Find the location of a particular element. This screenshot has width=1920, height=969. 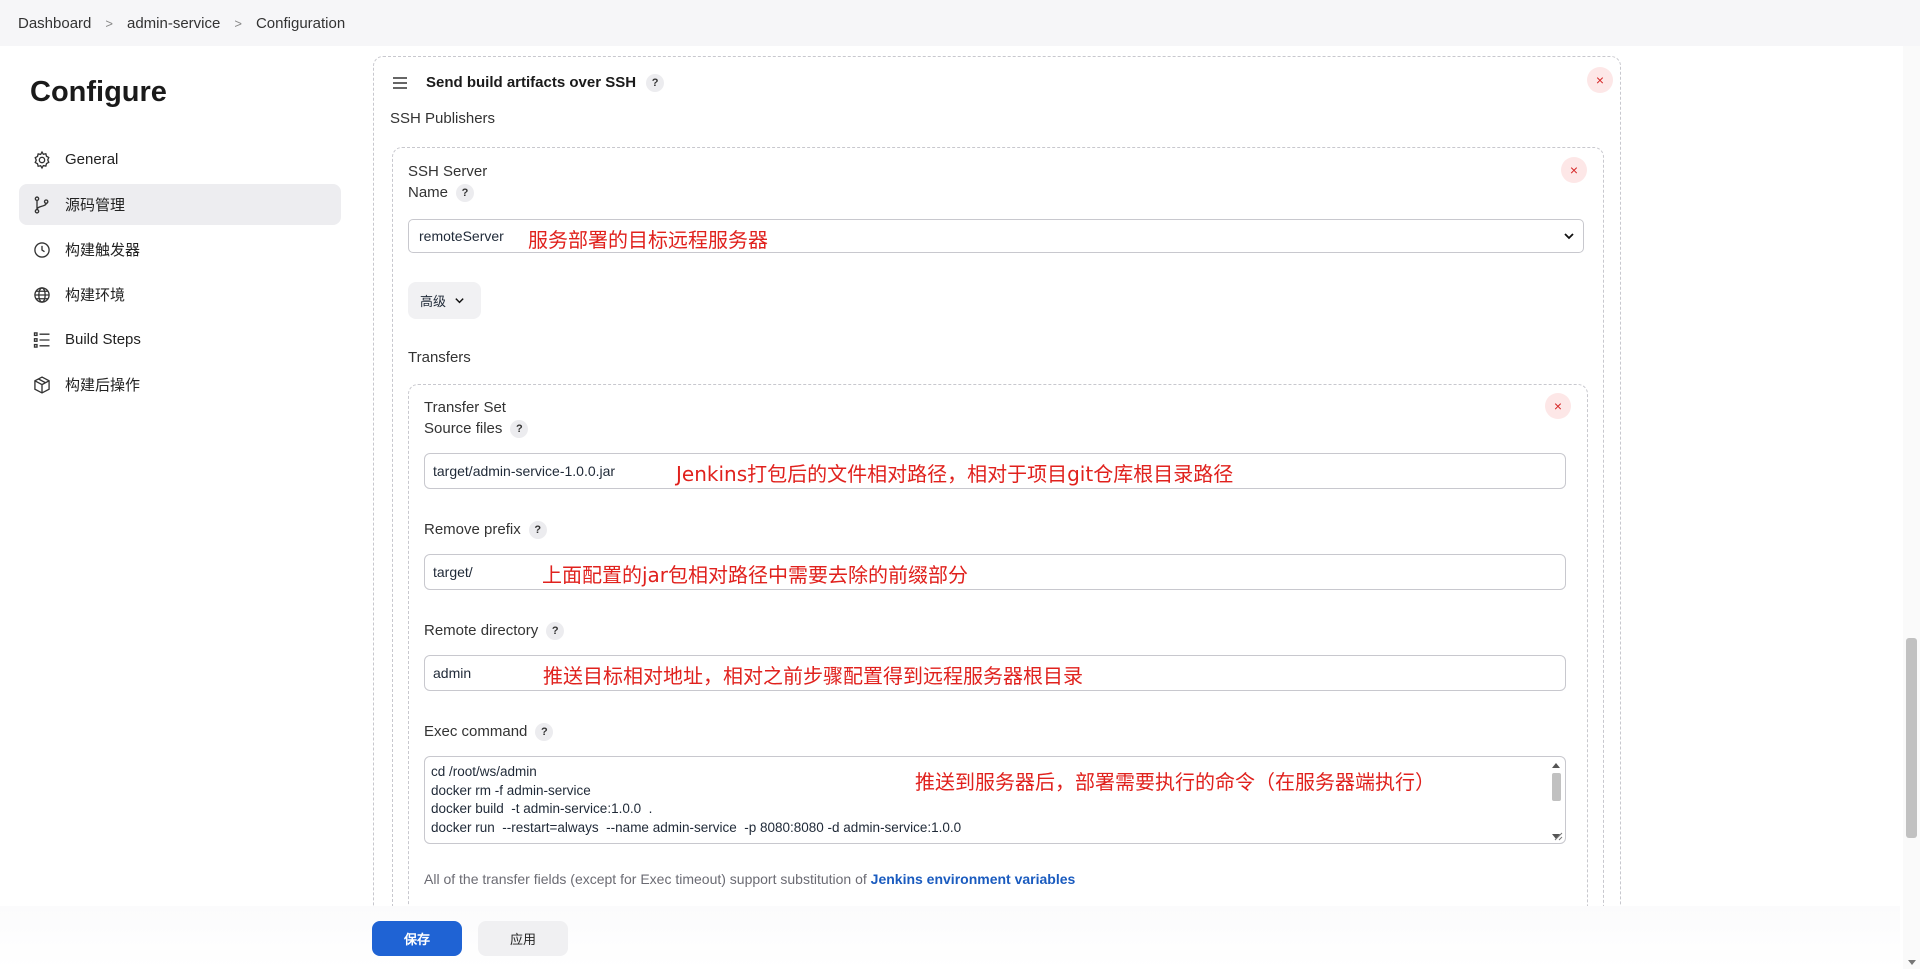

remove-prefix-value: target/ is located at coordinates (453, 572).